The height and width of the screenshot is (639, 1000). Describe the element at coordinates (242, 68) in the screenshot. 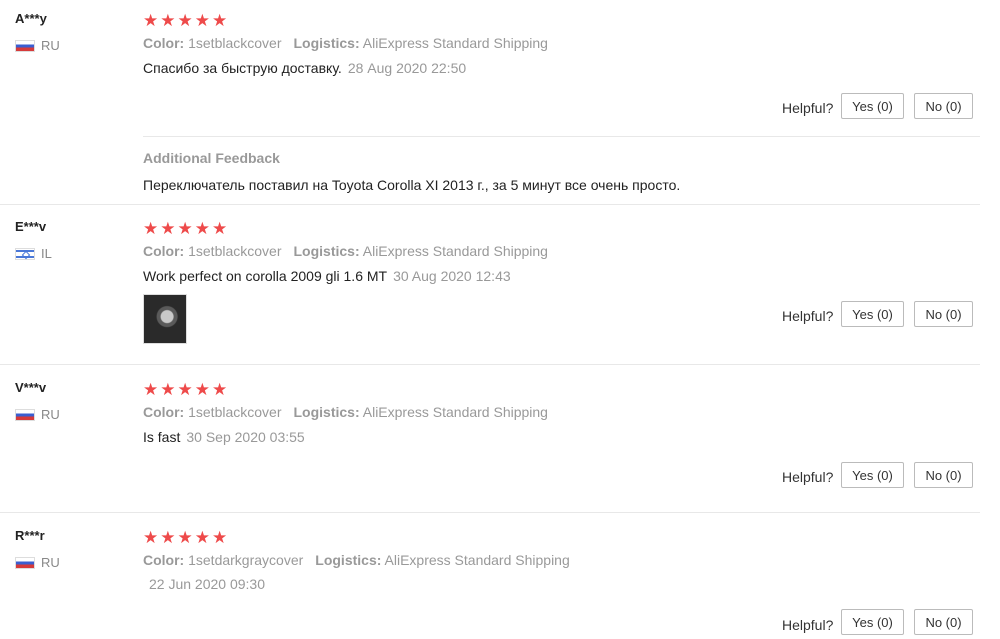

I see `review-text: Спасибо за быструю доставку.` at that location.